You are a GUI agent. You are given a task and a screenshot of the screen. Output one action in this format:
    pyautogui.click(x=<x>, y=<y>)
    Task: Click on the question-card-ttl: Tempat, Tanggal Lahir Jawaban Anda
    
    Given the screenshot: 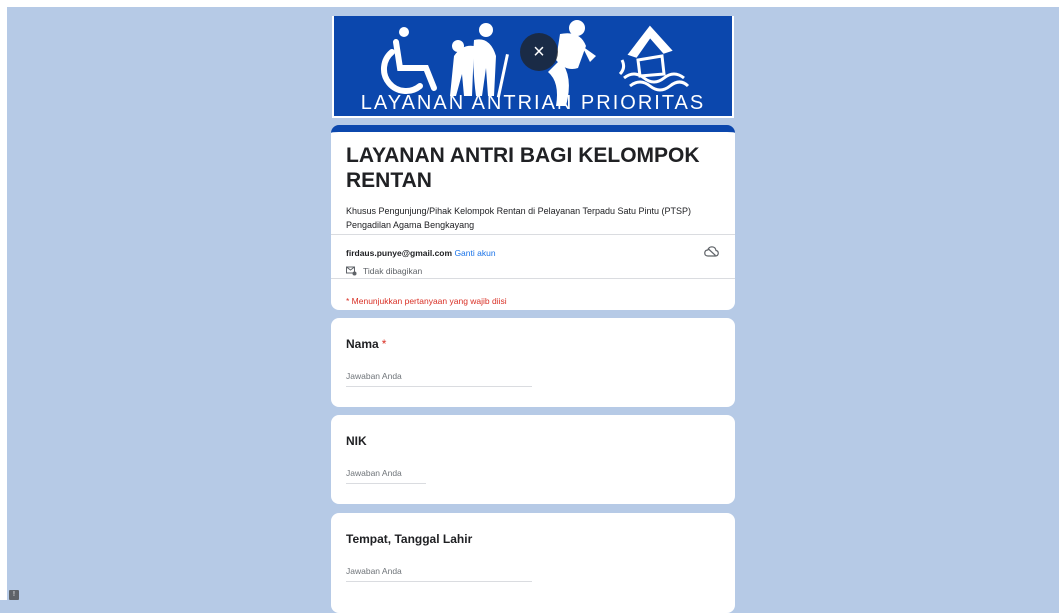 What is the action you would take?
    pyautogui.click(x=533, y=563)
    